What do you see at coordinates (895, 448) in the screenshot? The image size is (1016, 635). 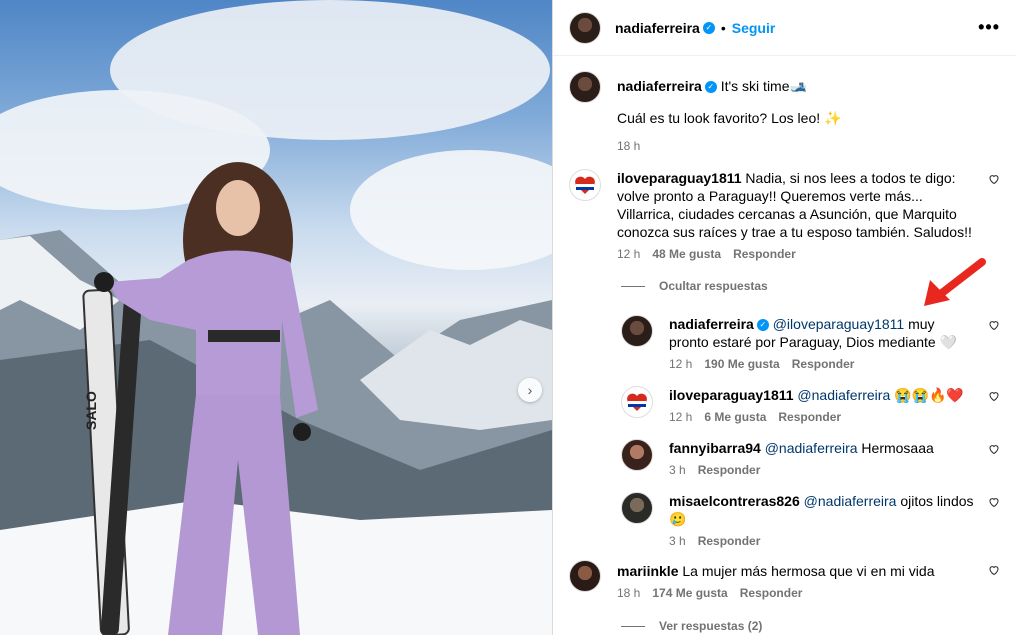 I see `reply-text: Hermosaaa` at bounding box center [895, 448].